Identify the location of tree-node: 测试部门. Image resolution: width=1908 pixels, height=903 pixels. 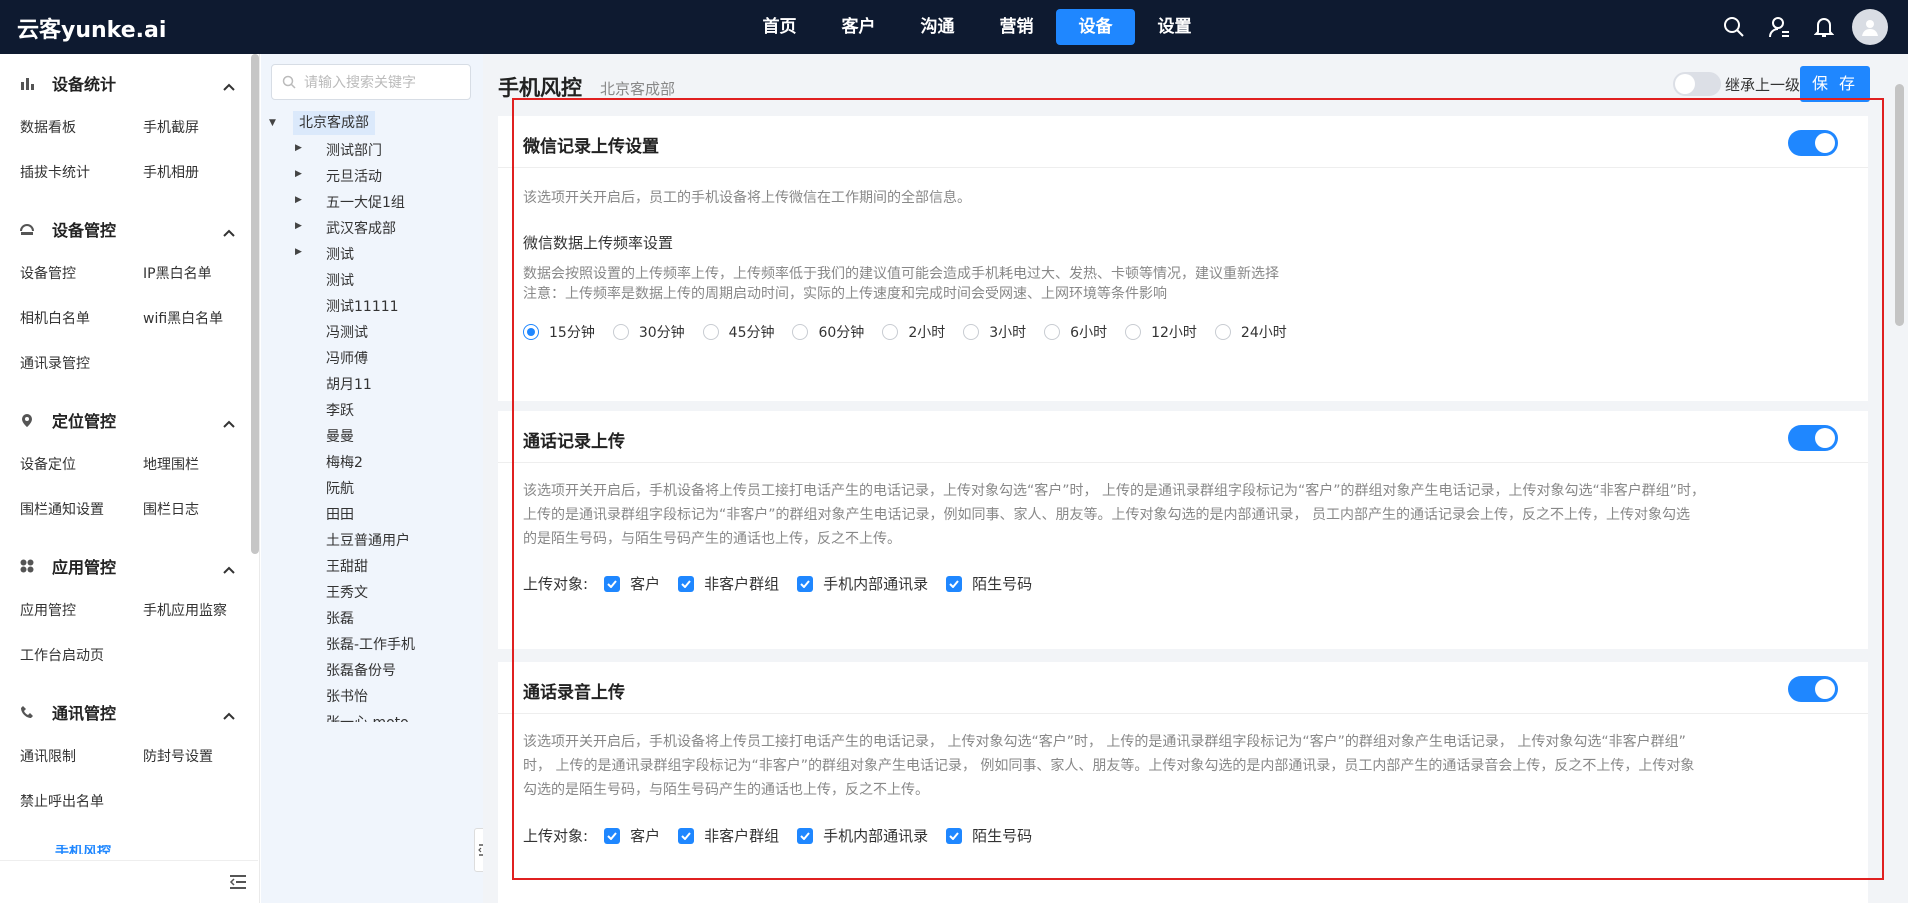
(354, 150).